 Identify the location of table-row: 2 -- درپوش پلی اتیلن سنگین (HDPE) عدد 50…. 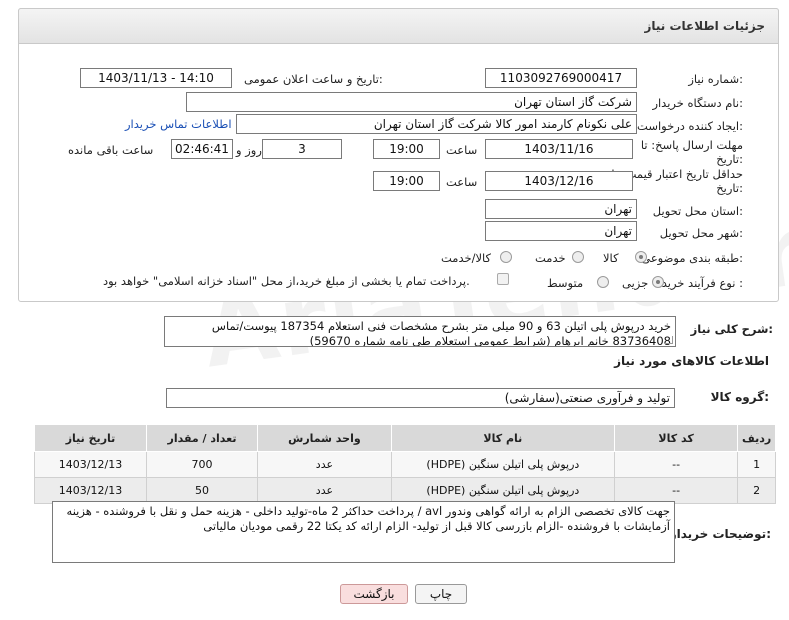
(404, 490).